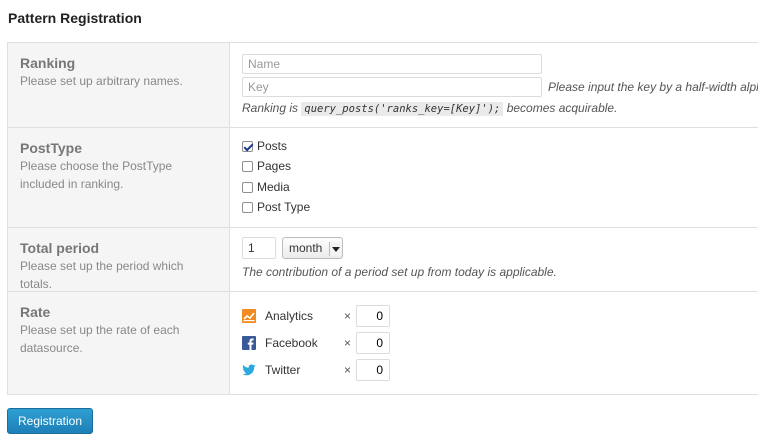 The image size is (758, 448). I want to click on posts-label: Posts, so click(272, 146).